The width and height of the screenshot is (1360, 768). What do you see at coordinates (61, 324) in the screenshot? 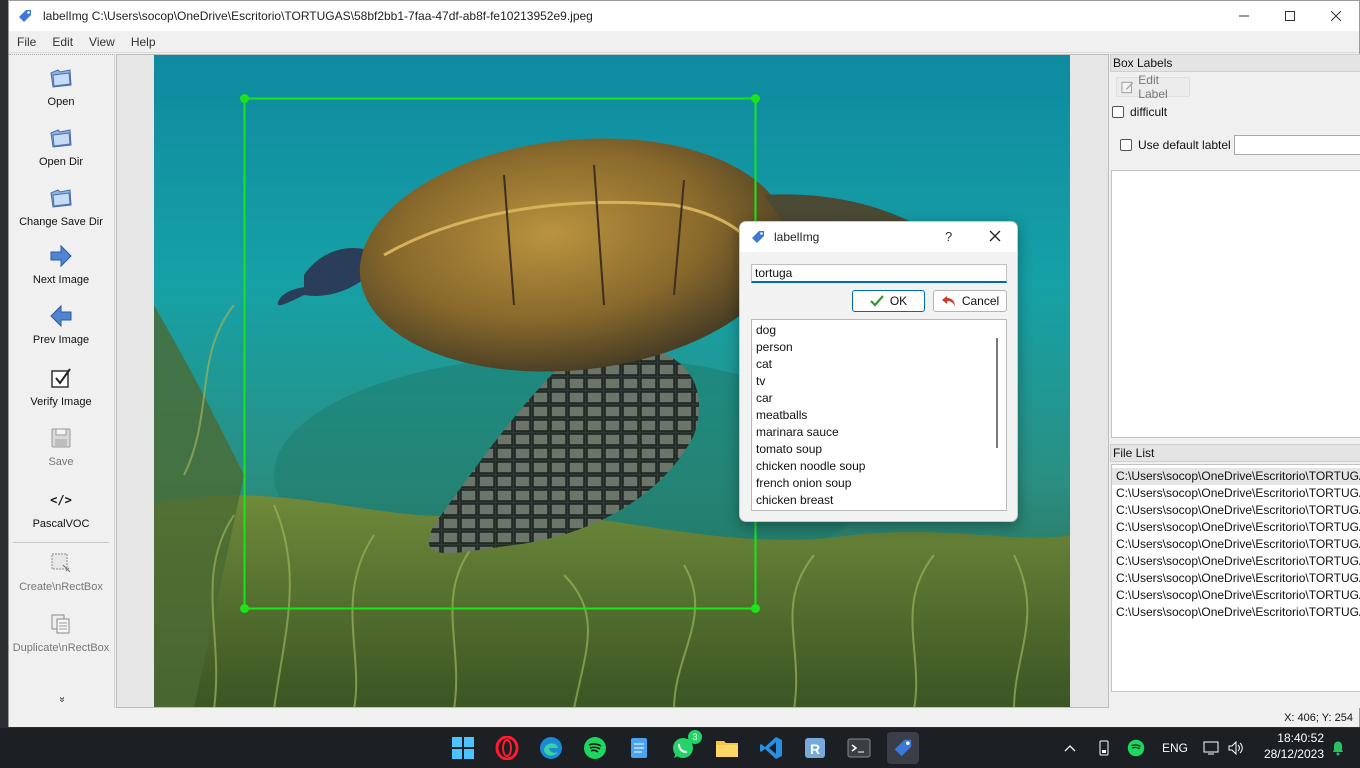
I see `prev-image-button: Prev Image` at bounding box center [61, 324].